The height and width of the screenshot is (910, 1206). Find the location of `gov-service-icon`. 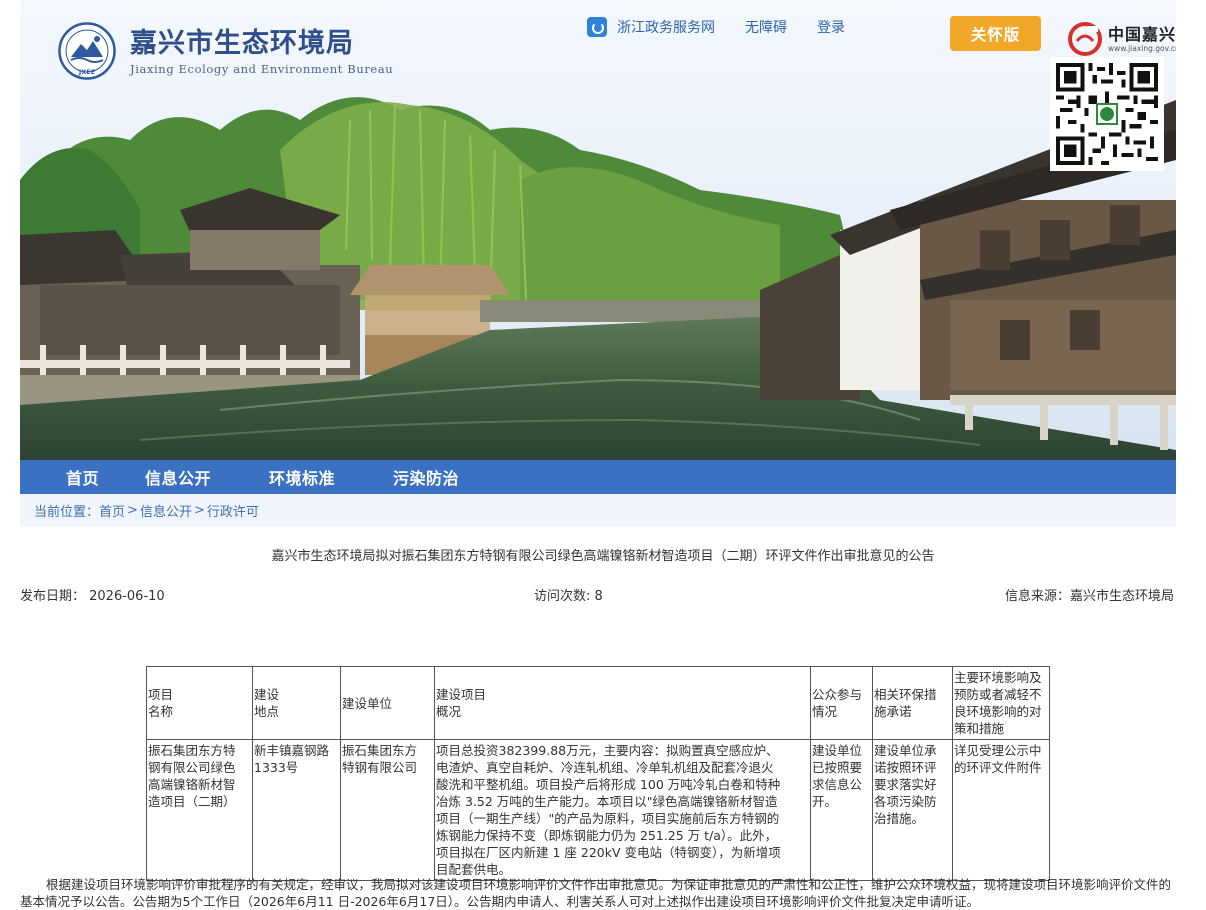

gov-service-icon is located at coordinates (597, 27).